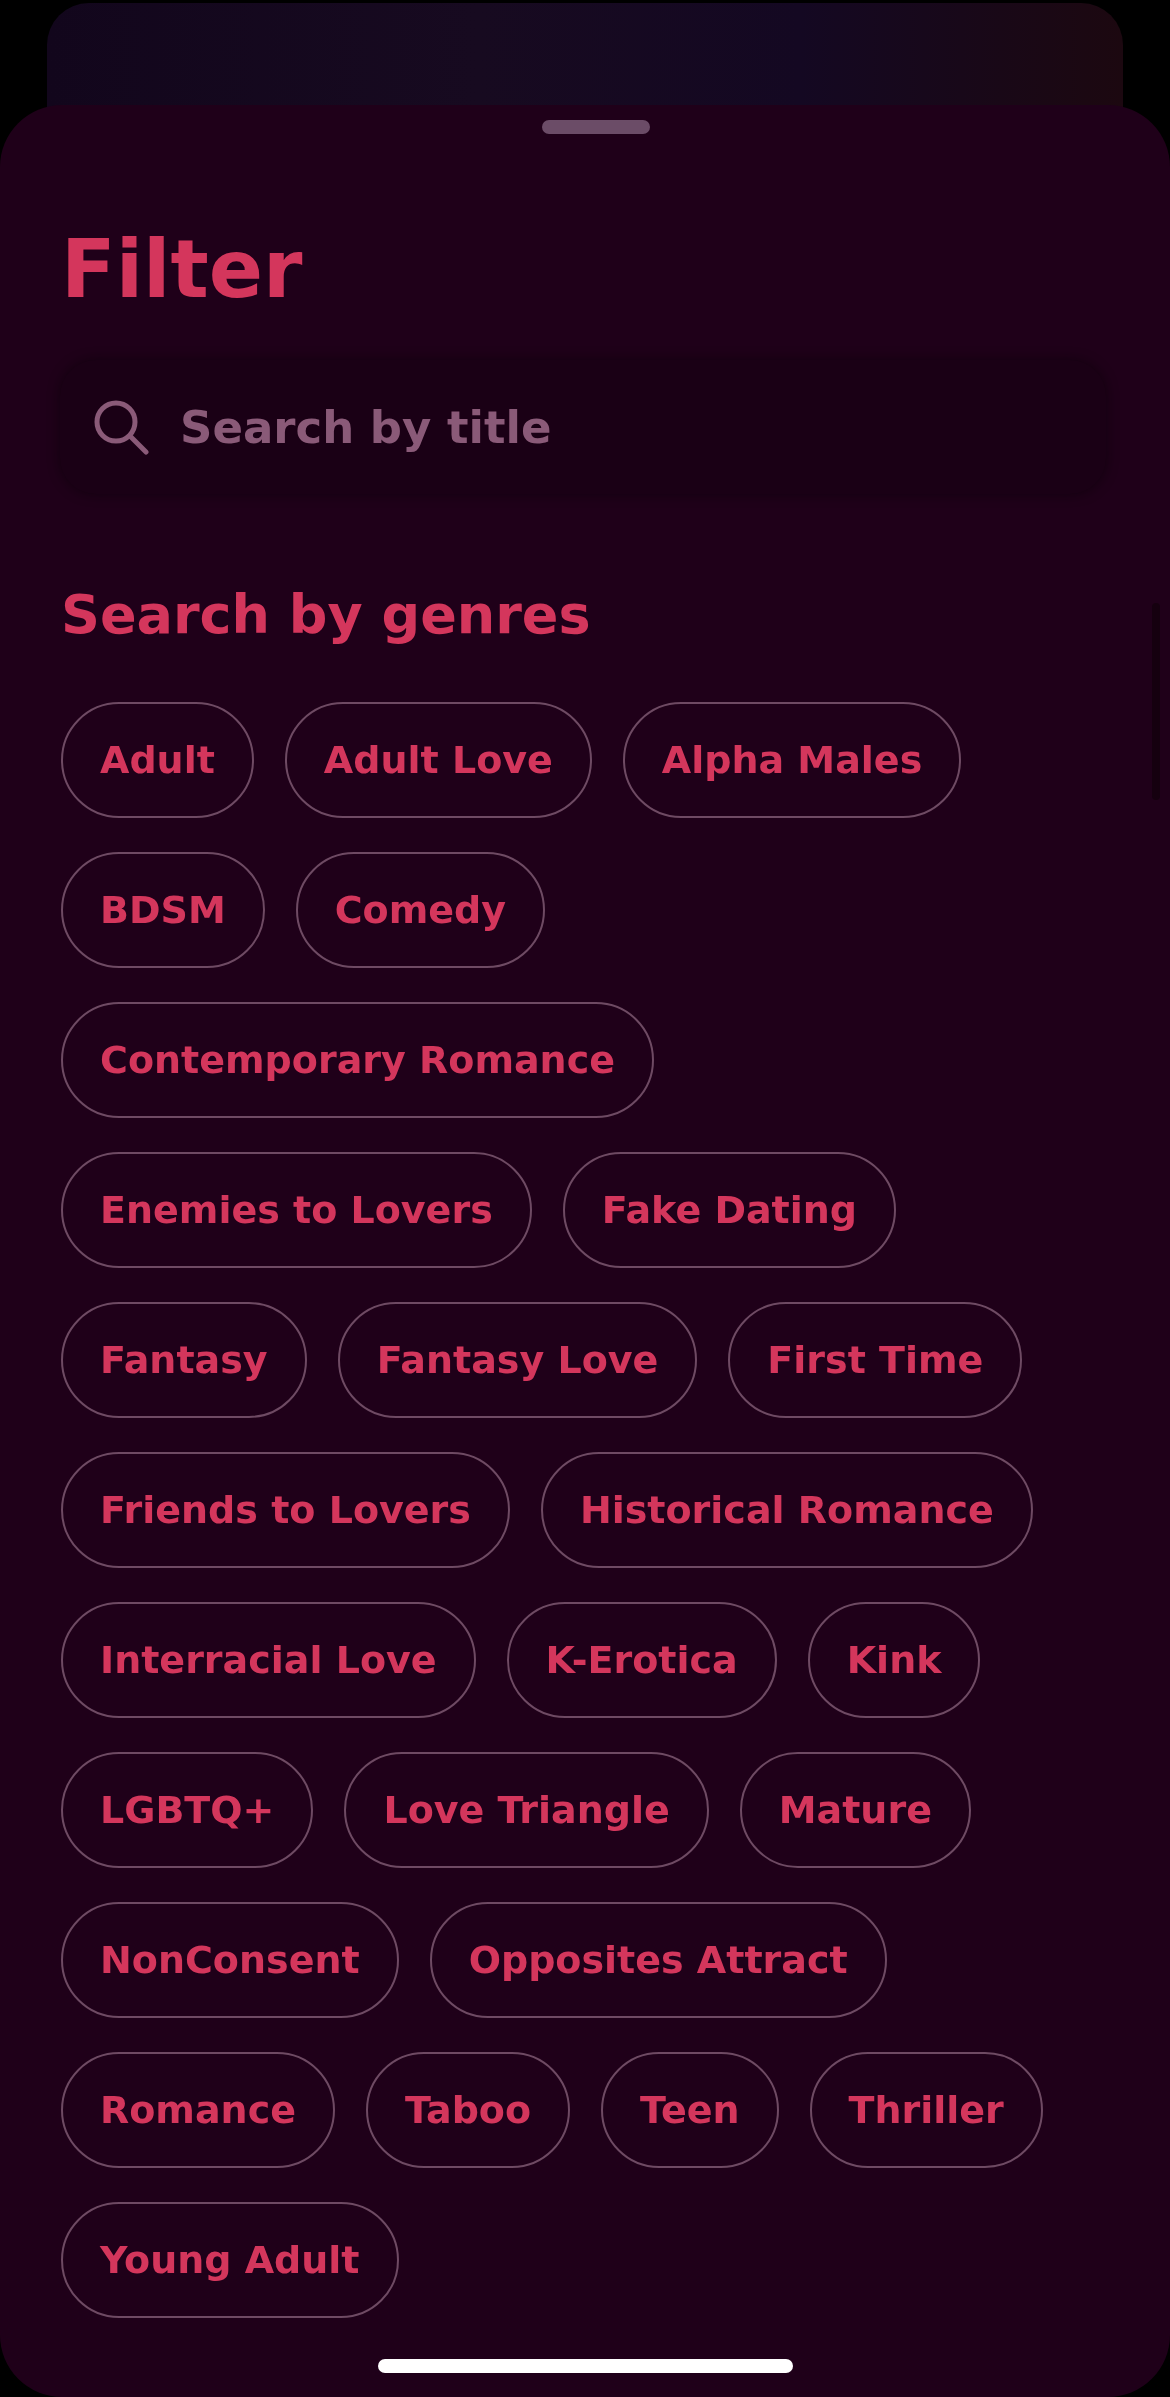  Describe the element at coordinates (875, 1360) in the screenshot. I see `genre-chip: First Time` at that location.